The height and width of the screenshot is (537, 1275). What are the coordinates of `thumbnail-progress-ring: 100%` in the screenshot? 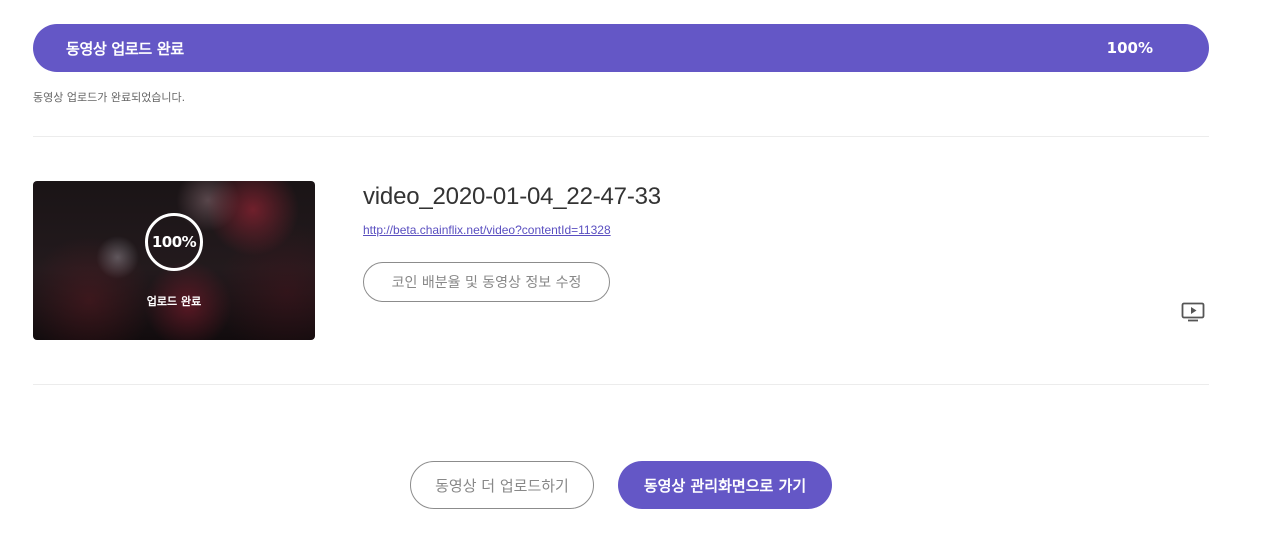 It's located at (174, 242).